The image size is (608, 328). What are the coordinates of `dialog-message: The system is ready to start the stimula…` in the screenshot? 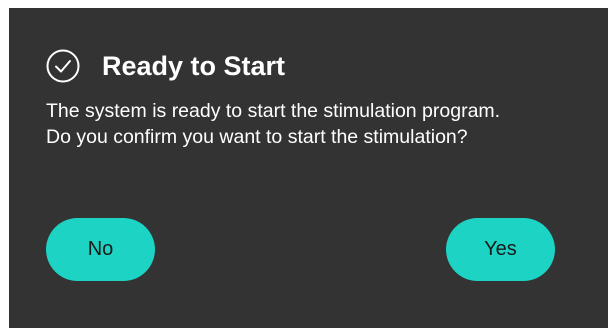 It's located at (316, 124).